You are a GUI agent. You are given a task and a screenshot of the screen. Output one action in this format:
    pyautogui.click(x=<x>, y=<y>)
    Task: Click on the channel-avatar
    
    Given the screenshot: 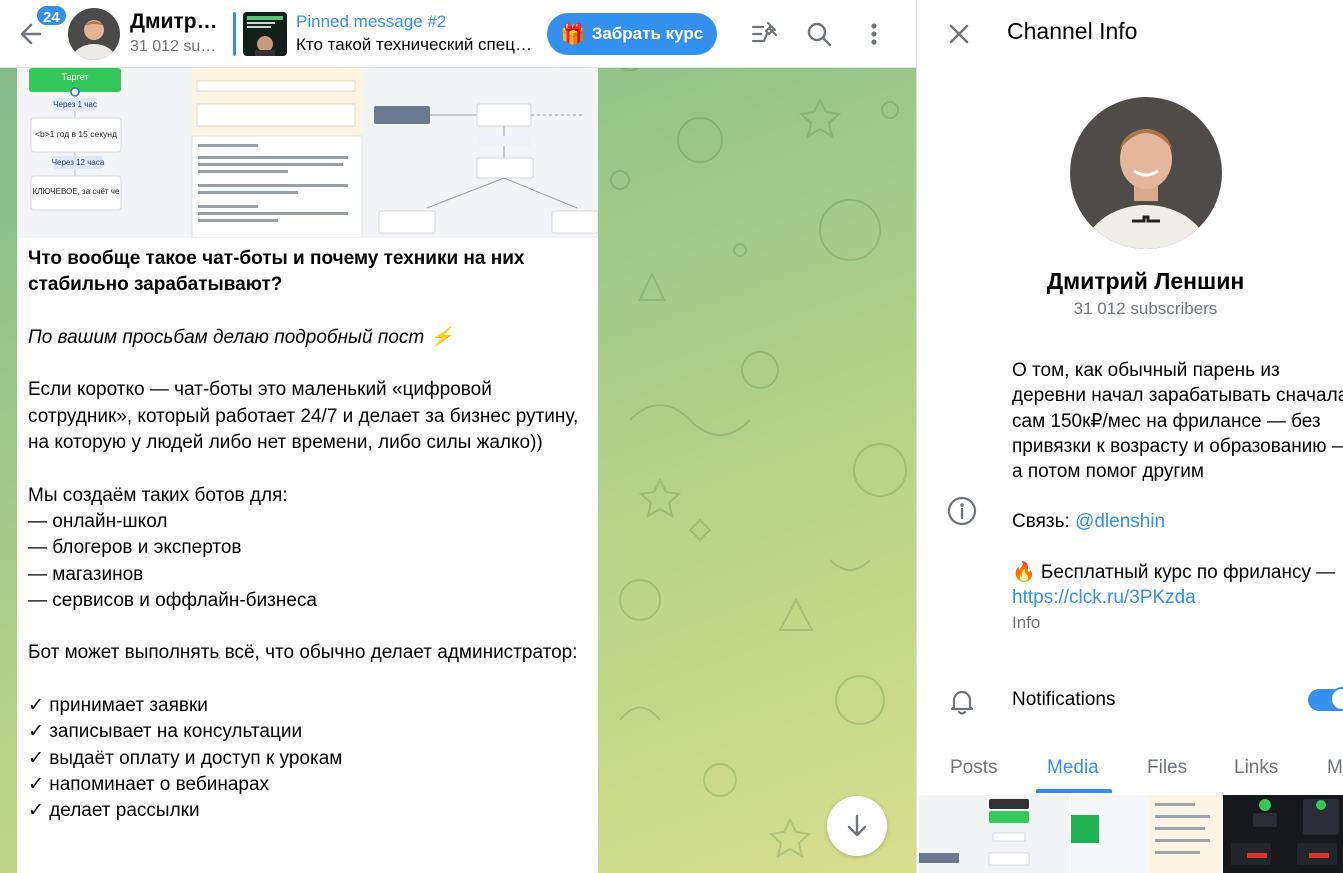 What is the action you would take?
    pyautogui.click(x=94, y=34)
    